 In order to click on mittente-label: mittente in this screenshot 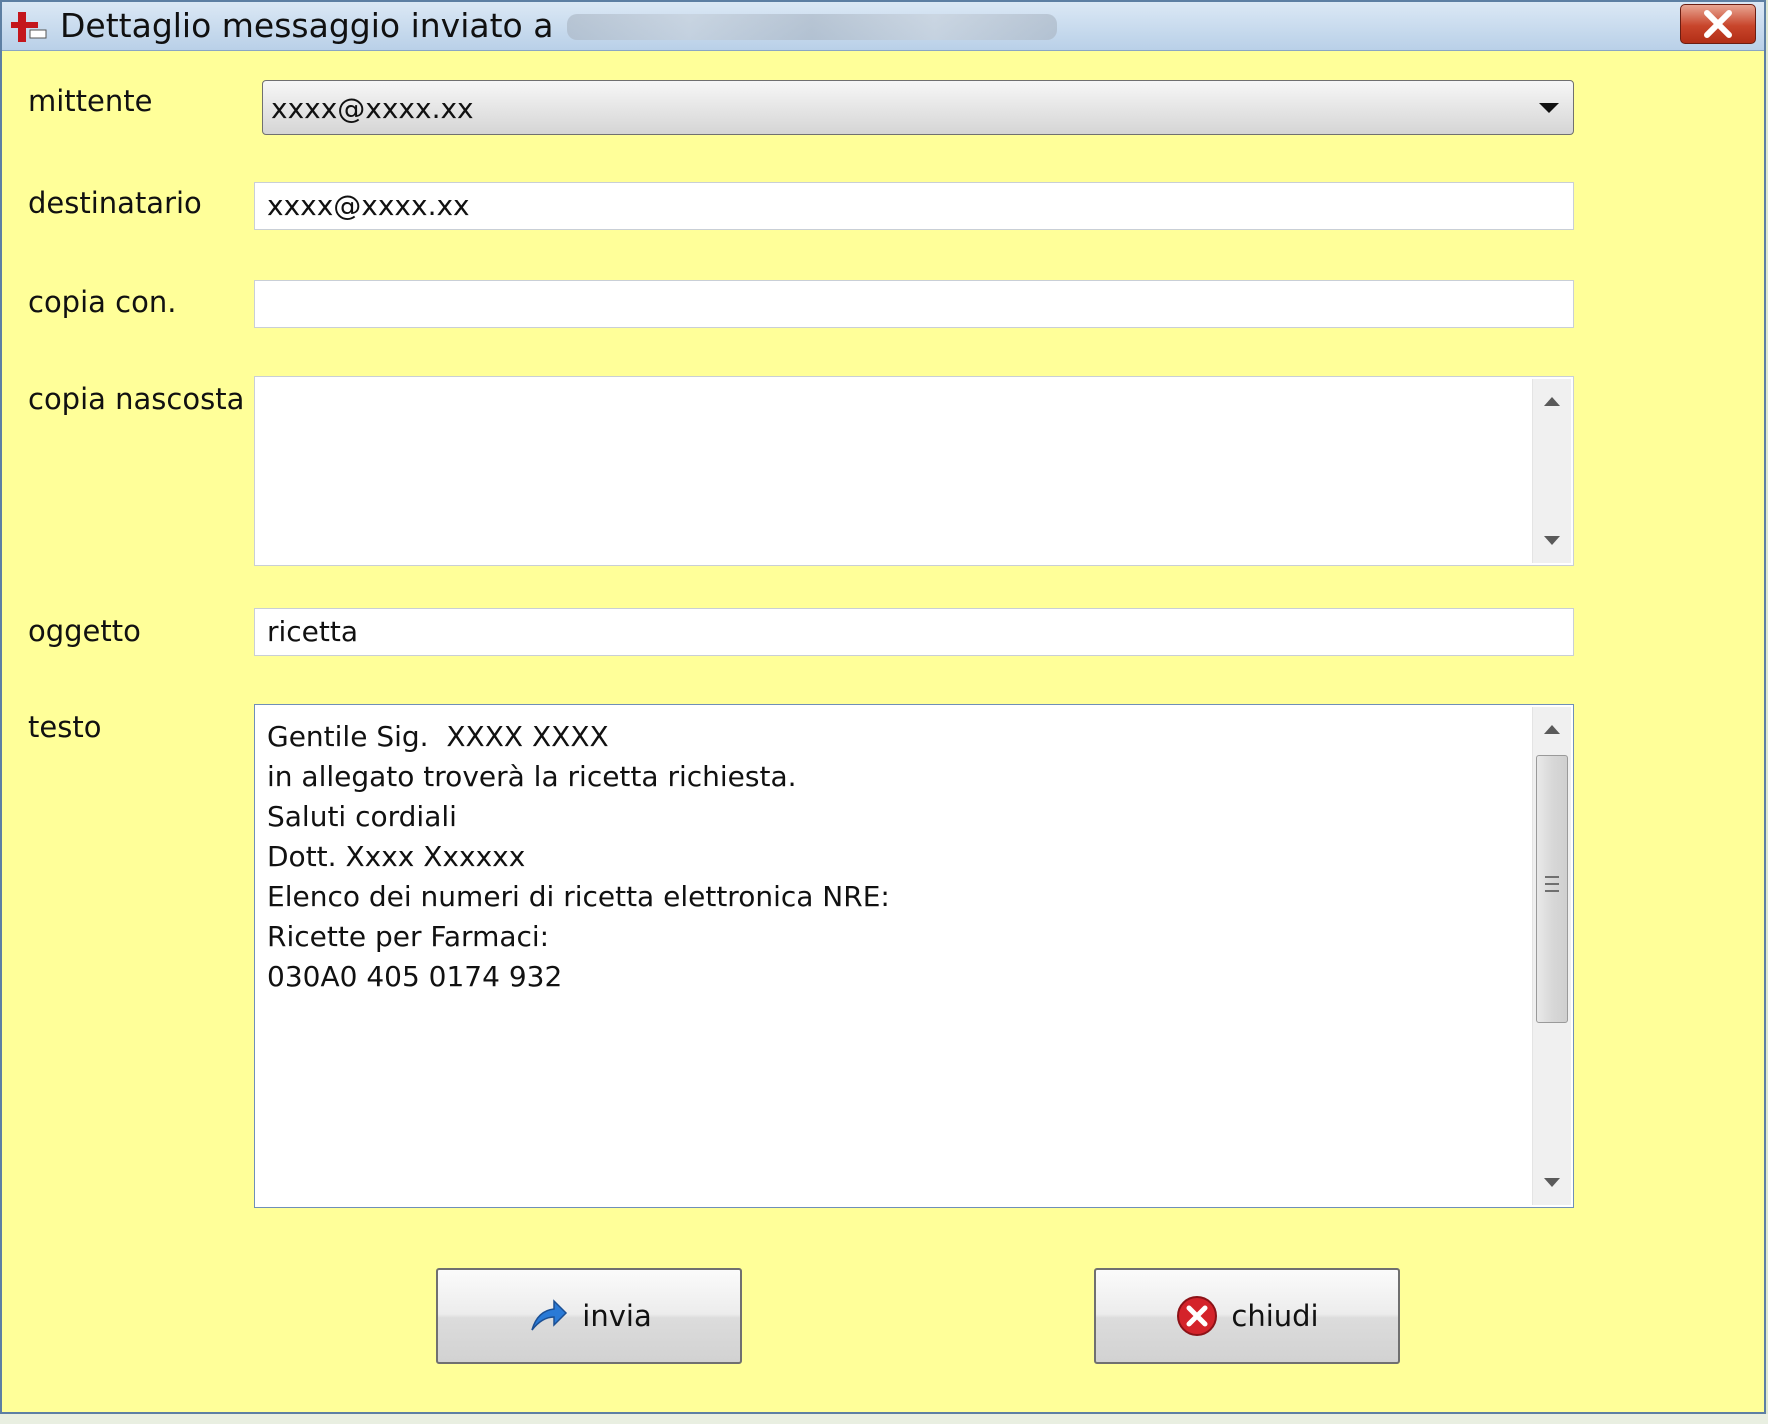, I will do `click(90, 101)`.